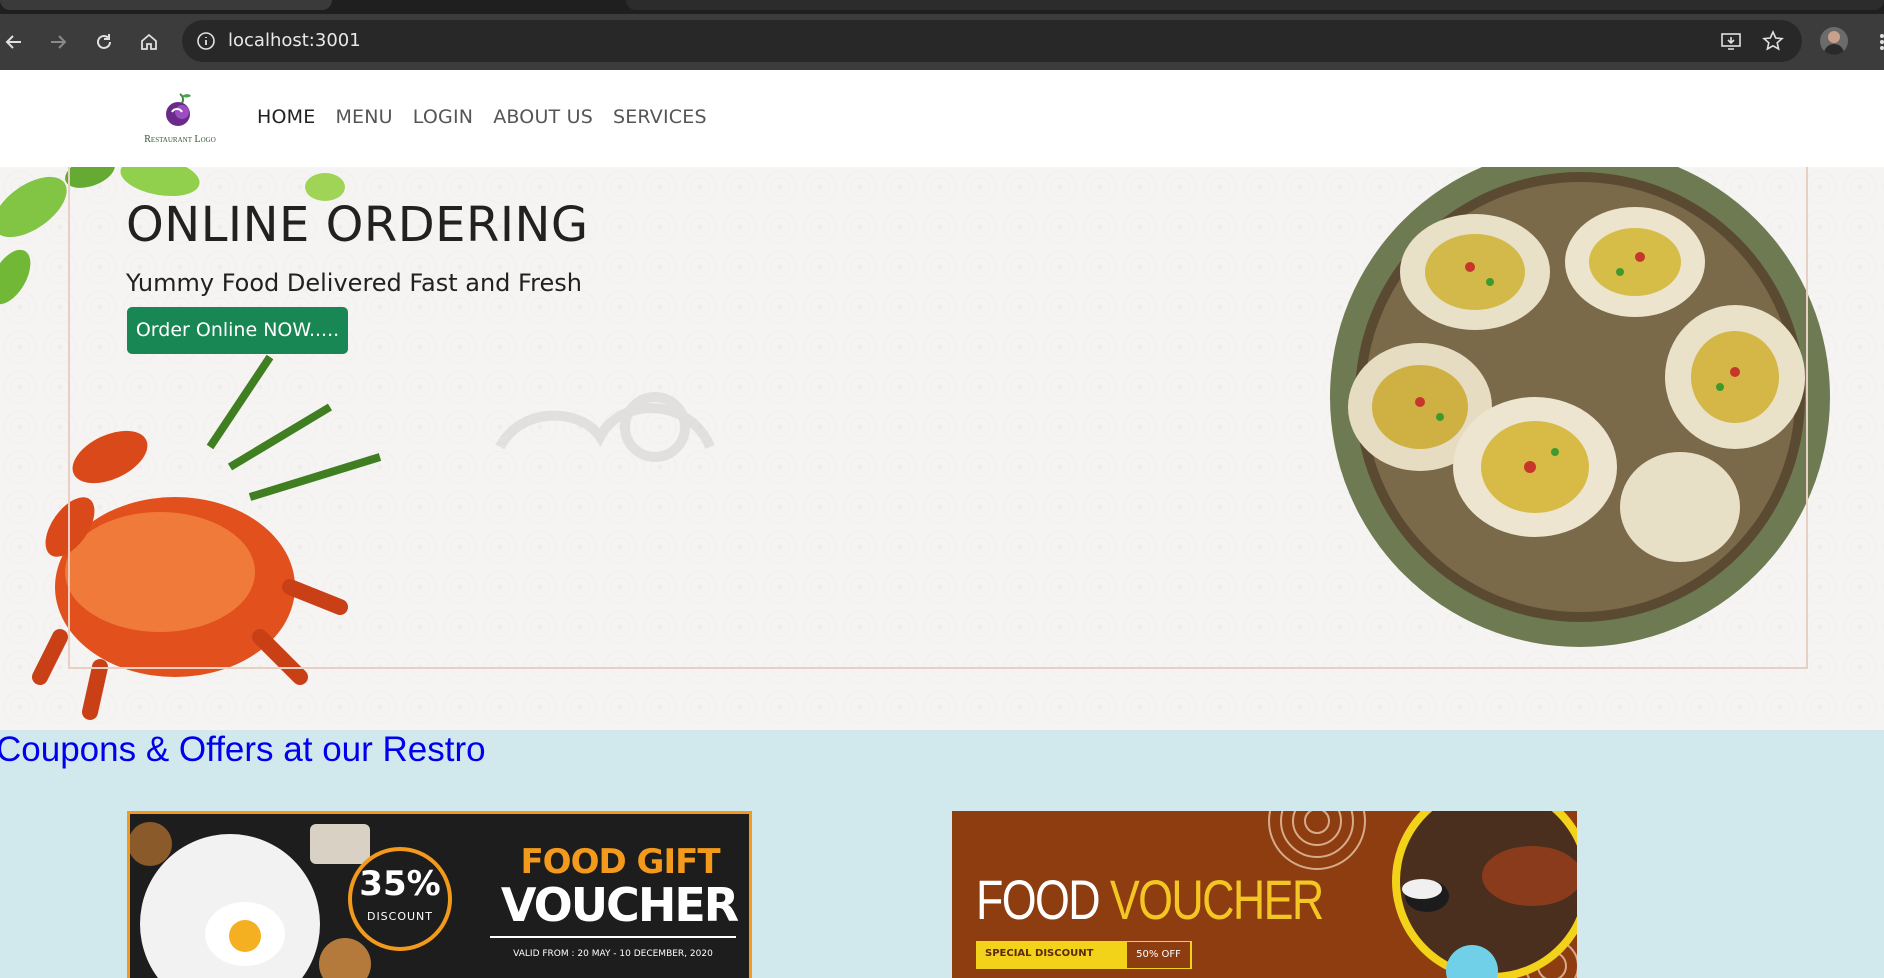 The image size is (1884, 978). Describe the element at coordinates (613, 937) in the screenshot. I see `voucher1-divider` at that location.